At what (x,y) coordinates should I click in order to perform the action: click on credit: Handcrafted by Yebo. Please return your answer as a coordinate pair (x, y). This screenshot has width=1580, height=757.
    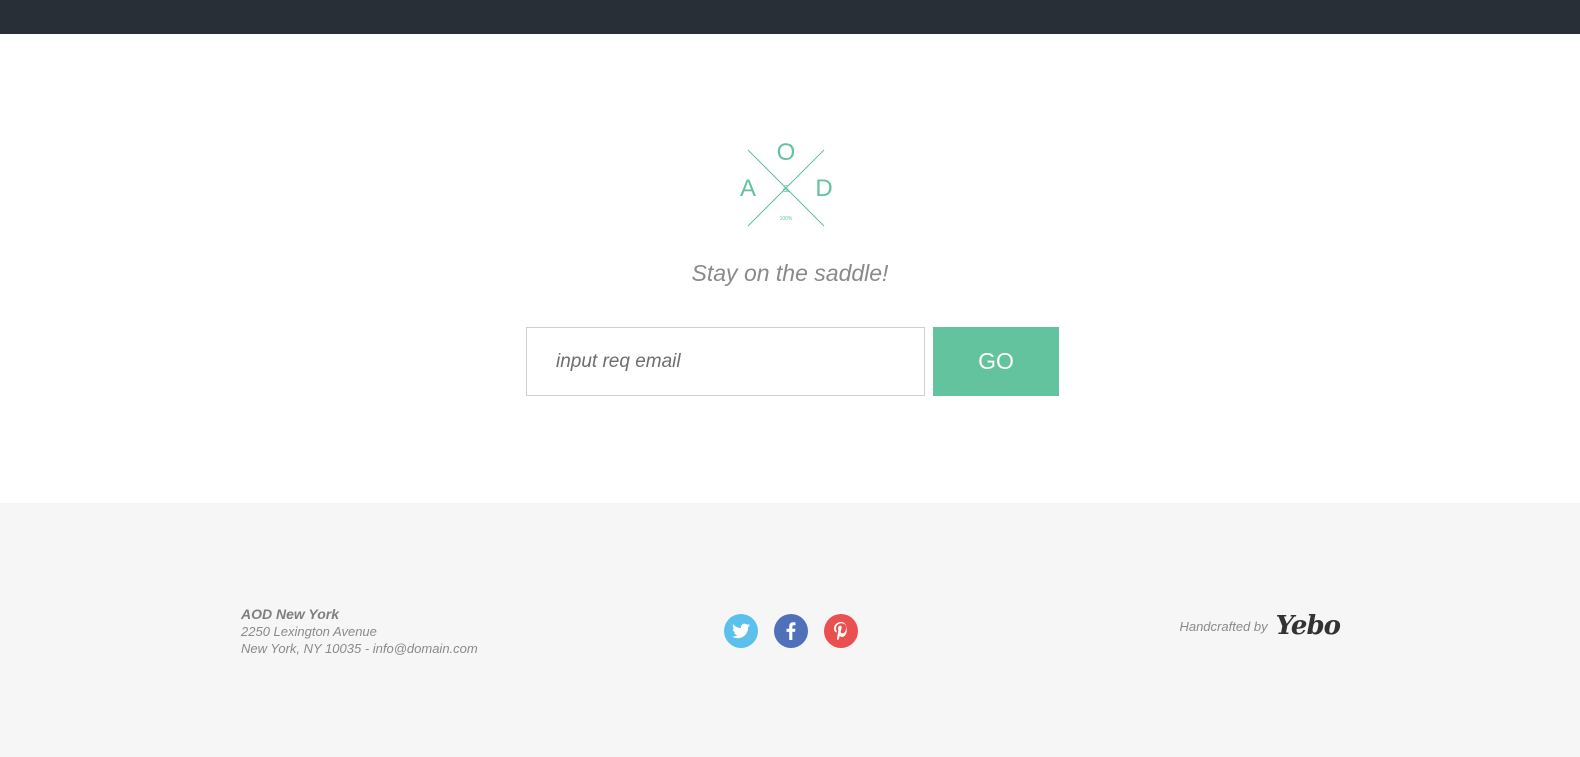
    Looking at the image, I should click on (1260, 626).